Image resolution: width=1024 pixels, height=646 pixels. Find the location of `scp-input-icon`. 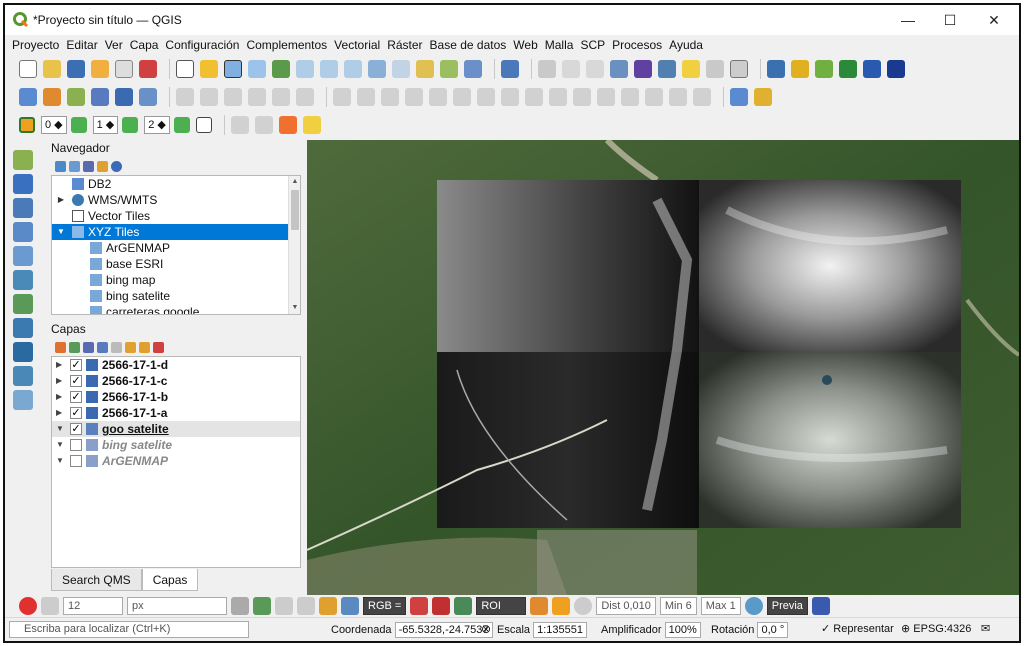

scp-input-icon is located at coordinates (328, 606).